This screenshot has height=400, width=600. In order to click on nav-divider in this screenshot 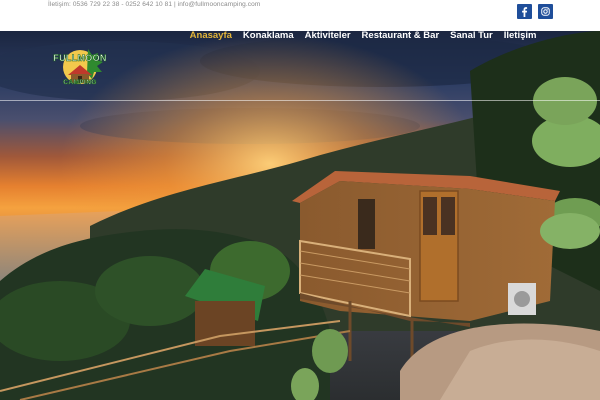, I will do `click(300, 100)`.